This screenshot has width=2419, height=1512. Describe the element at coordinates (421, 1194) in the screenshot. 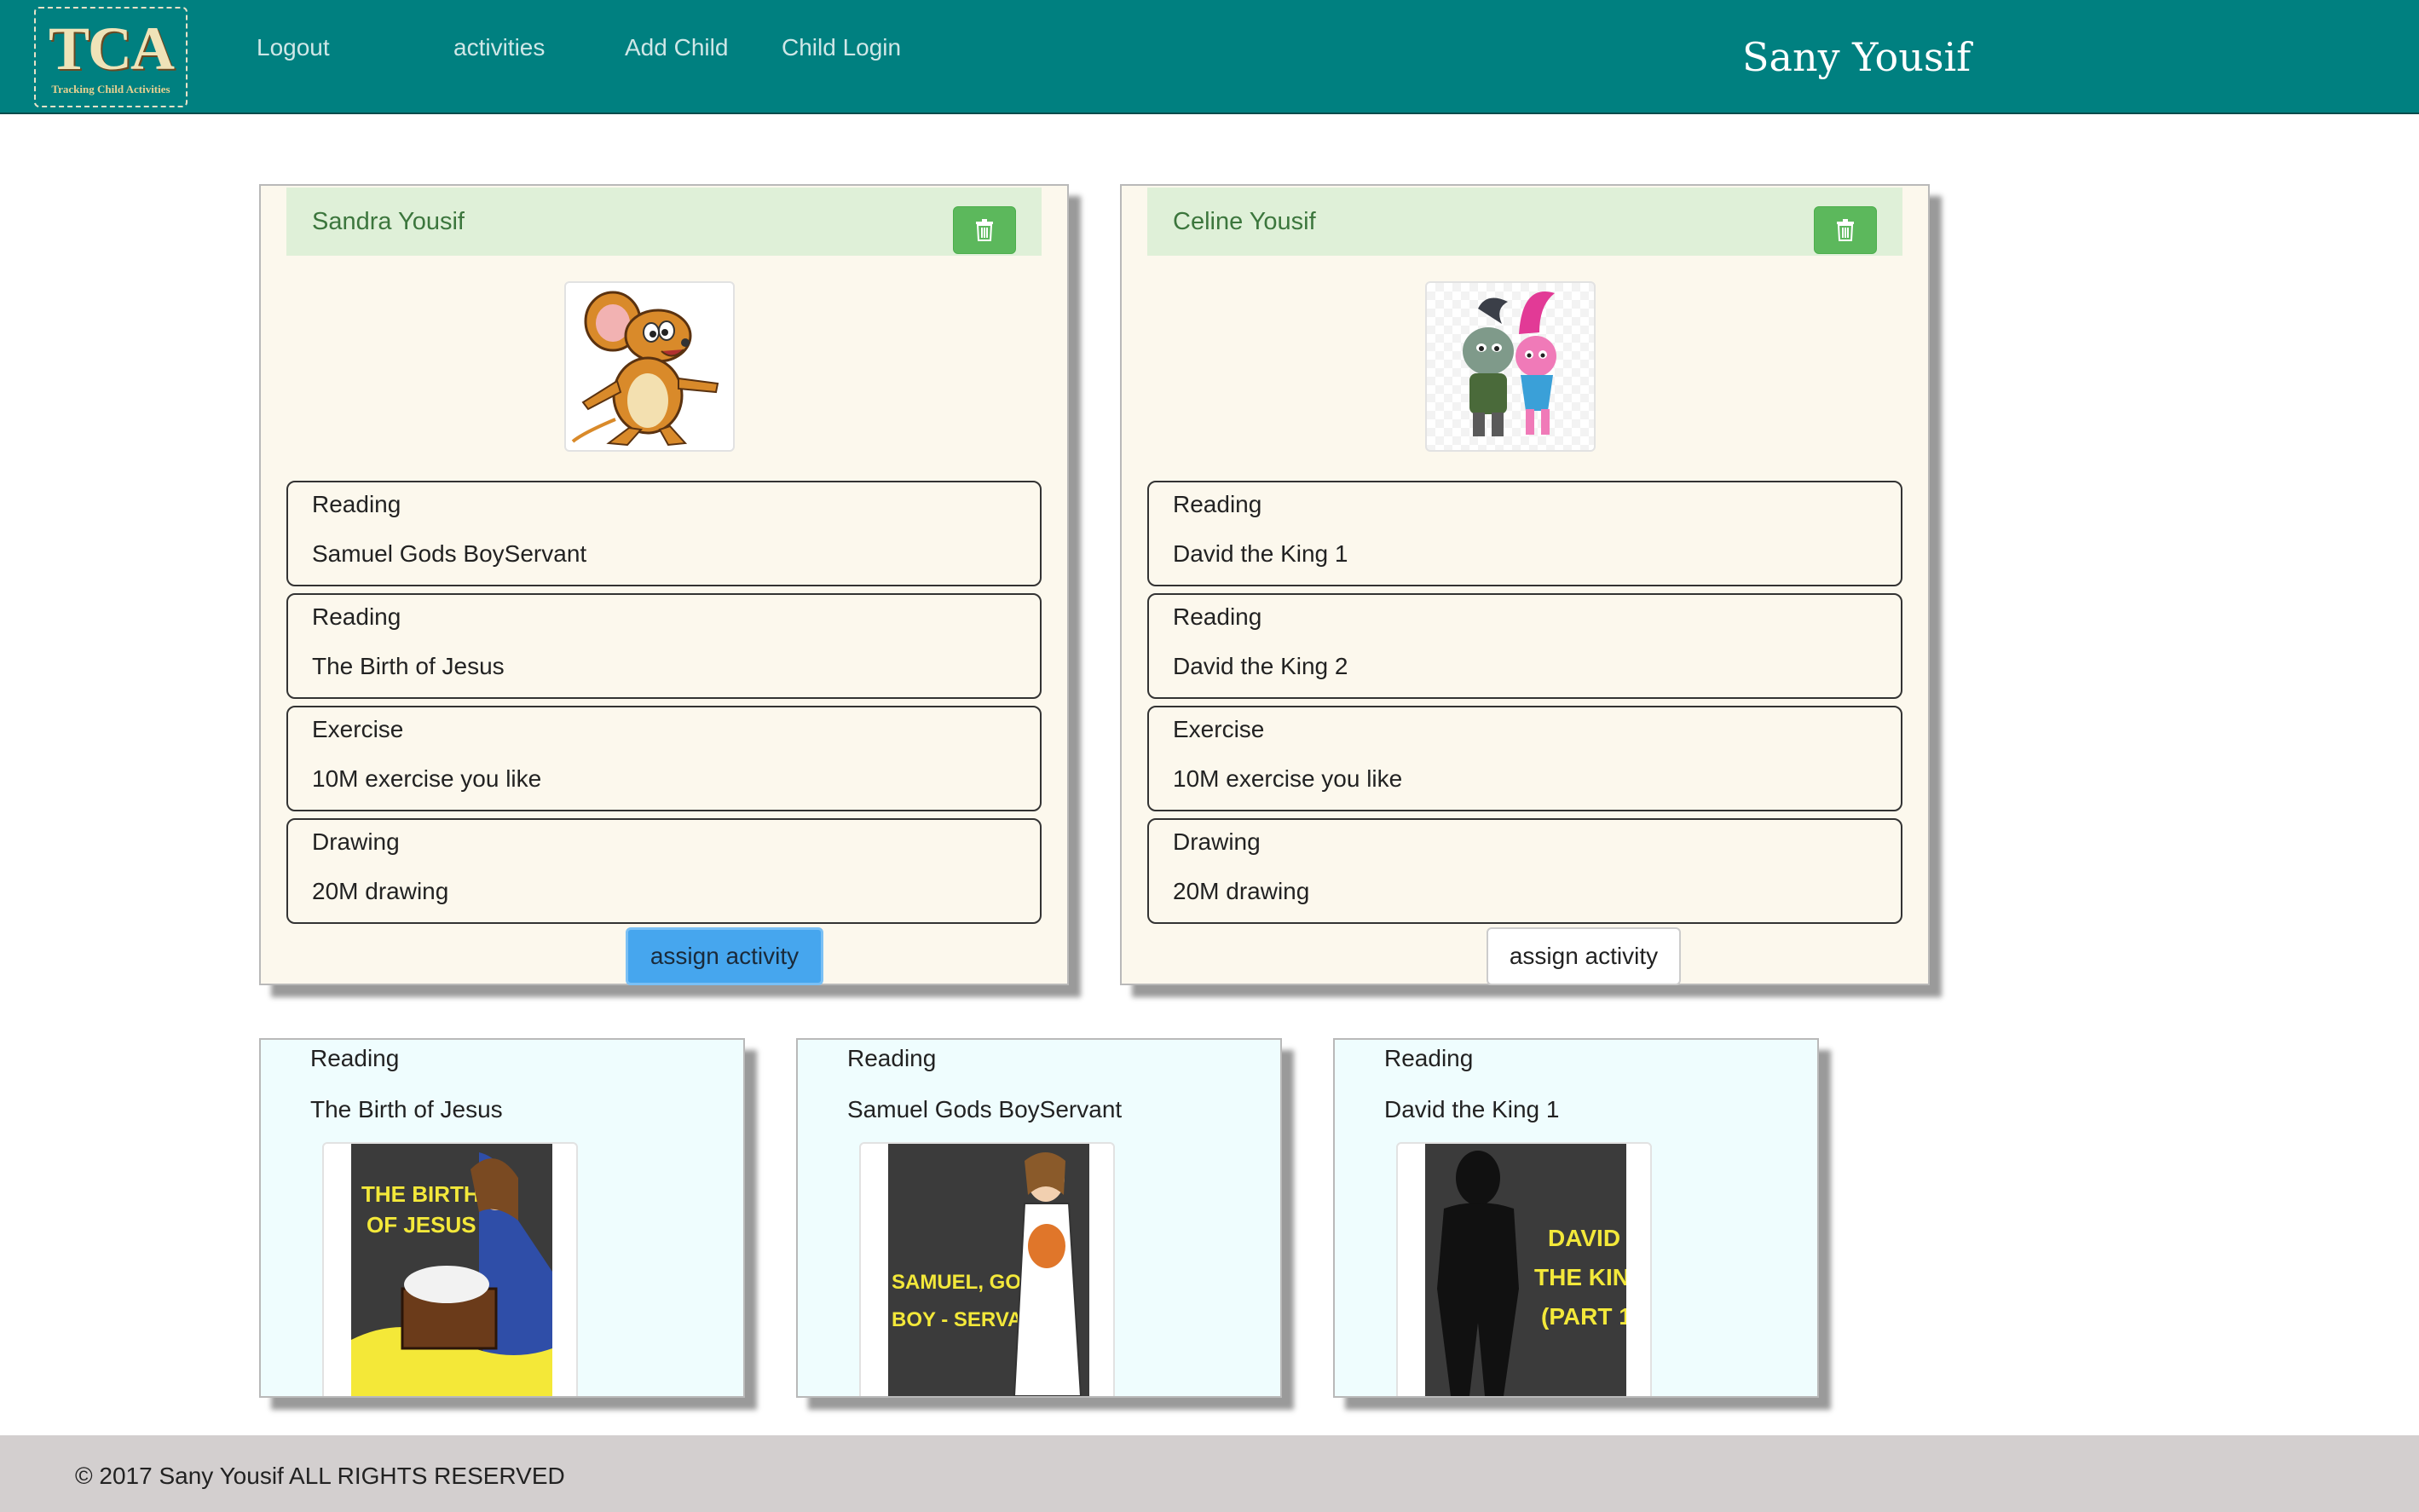

I see `cover-title-line: THE BIRTH` at that location.